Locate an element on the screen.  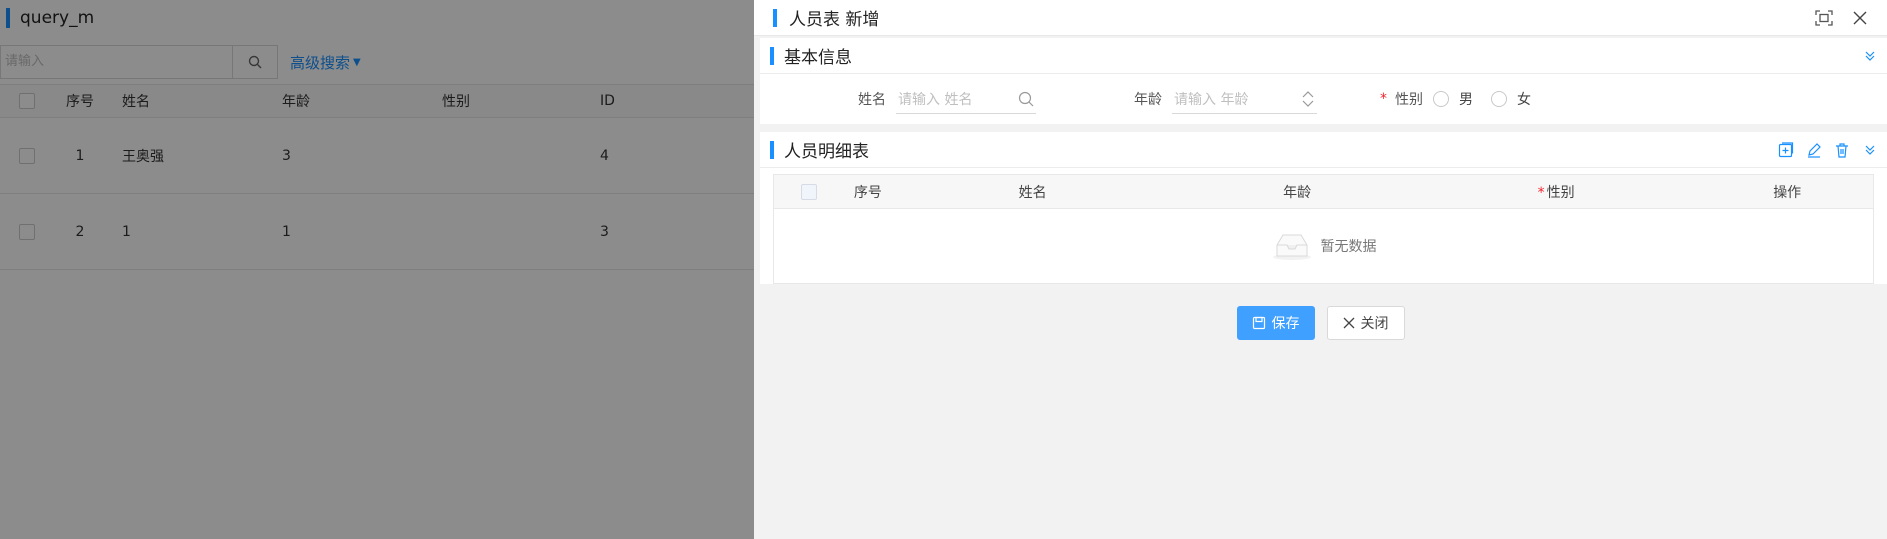
select-all-checkbox is located at coordinates (808, 191).